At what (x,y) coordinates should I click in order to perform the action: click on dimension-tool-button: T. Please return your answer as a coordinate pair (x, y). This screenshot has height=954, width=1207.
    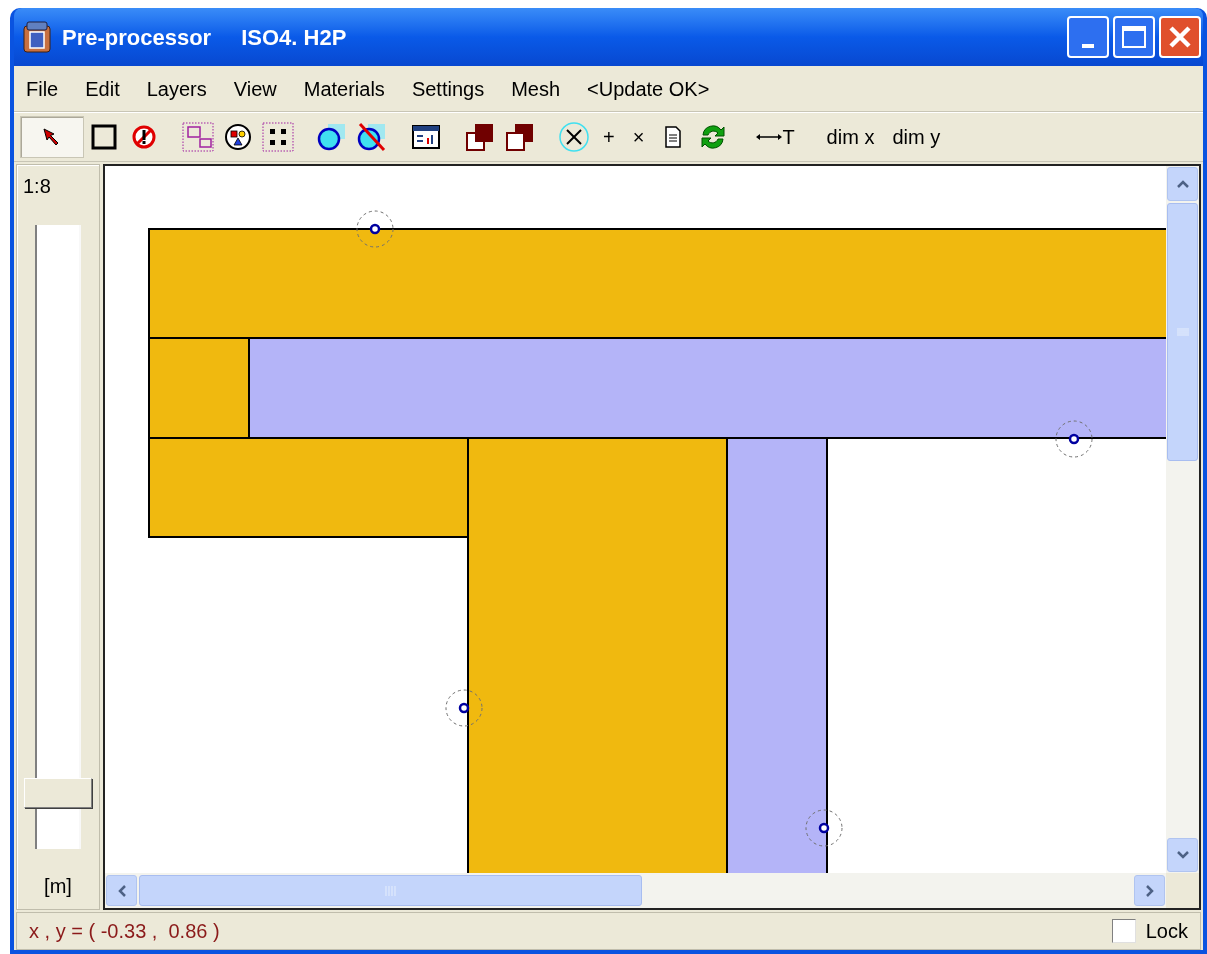
    Looking at the image, I should click on (775, 137).